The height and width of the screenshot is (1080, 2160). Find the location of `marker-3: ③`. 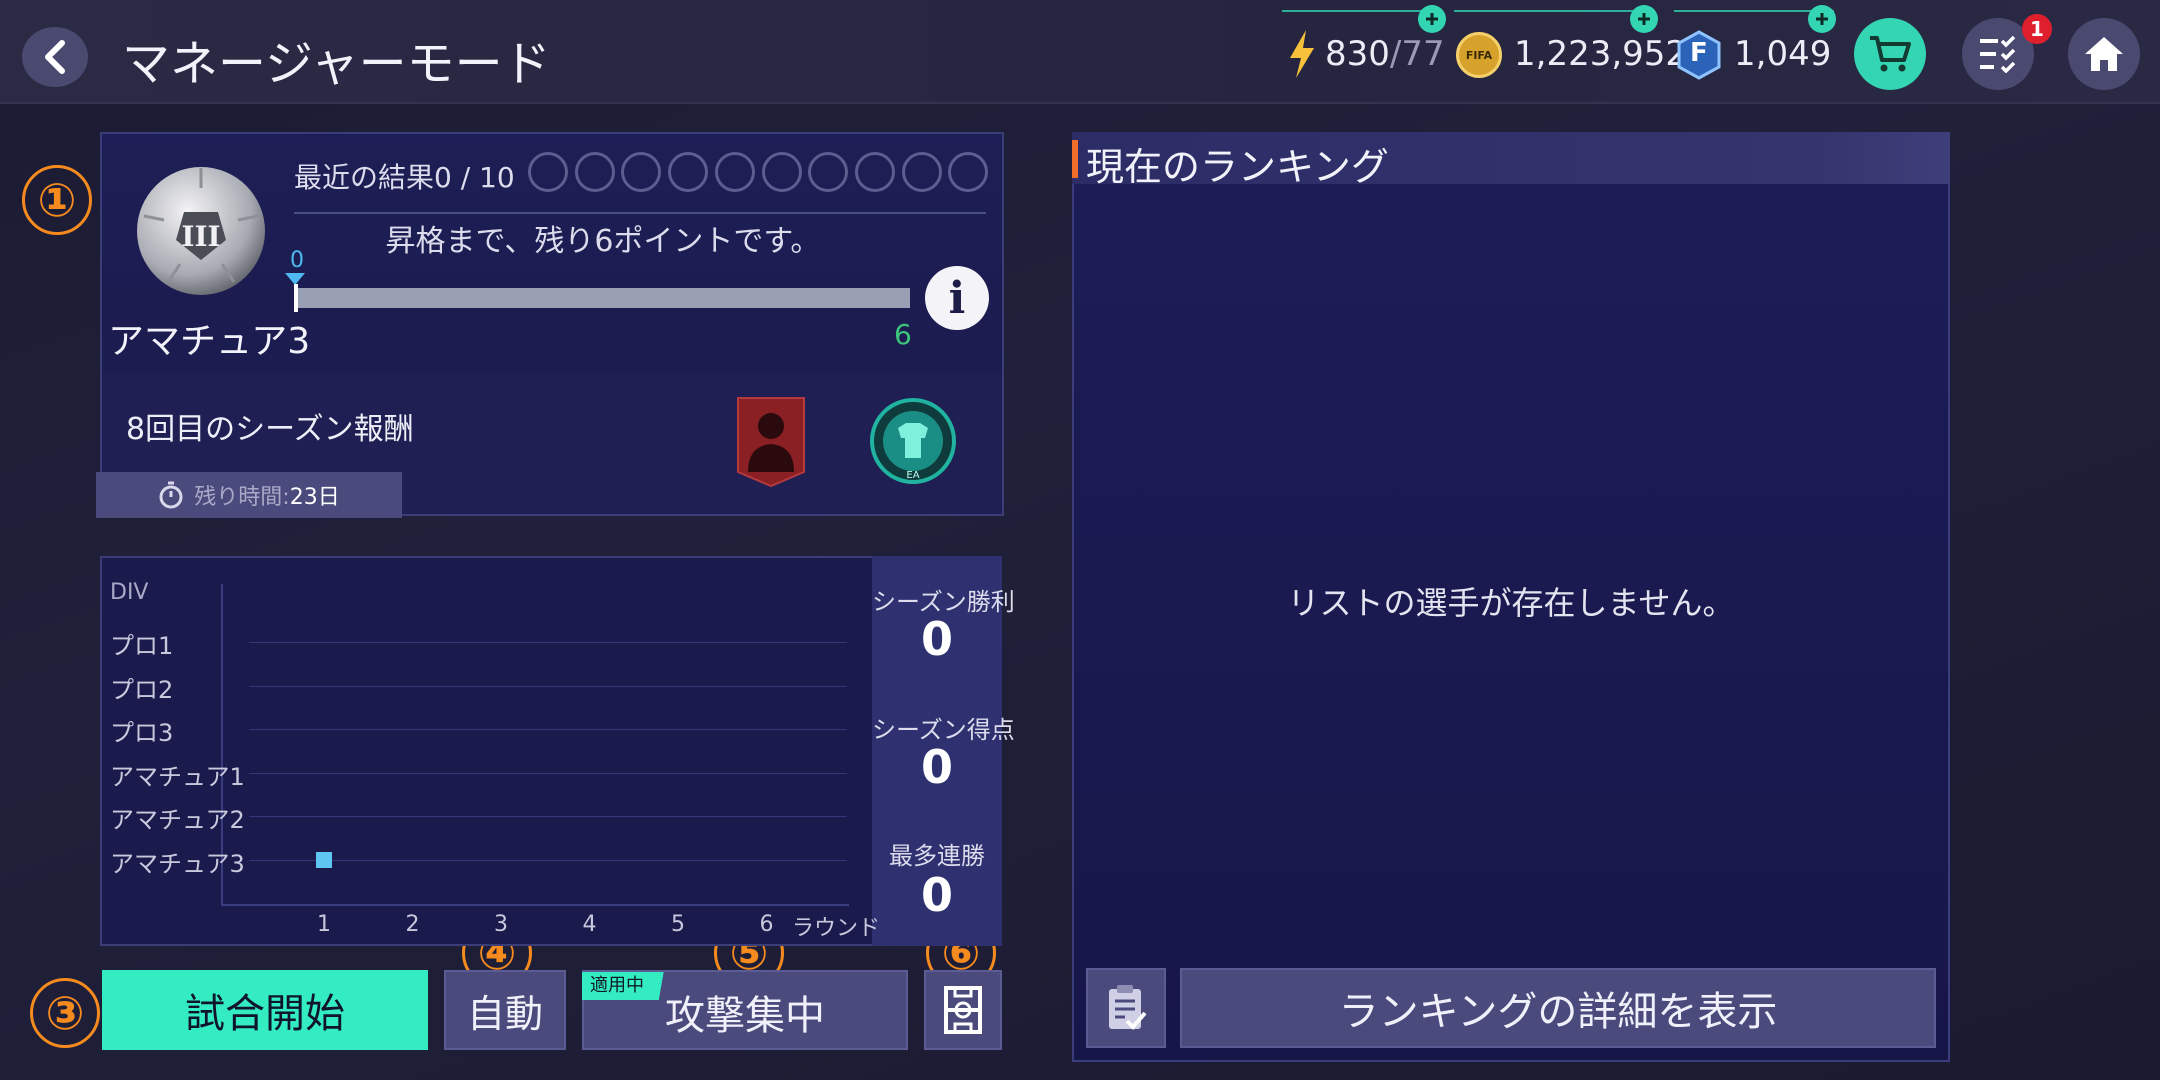

marker-3: ③ is located at coordinates (65, 1013).